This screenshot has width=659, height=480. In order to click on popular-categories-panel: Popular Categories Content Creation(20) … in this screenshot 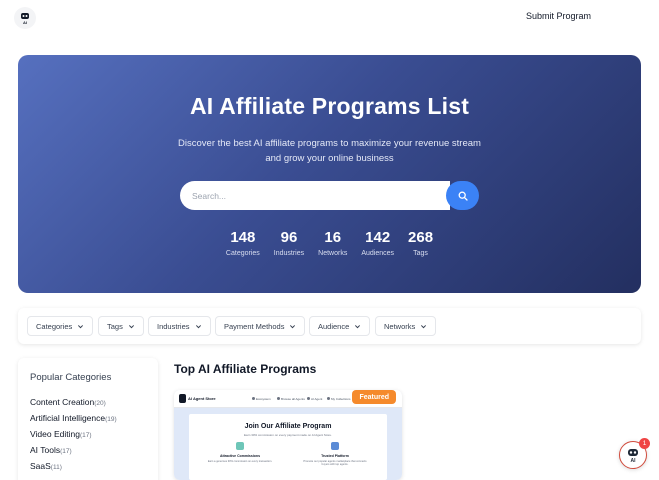, I will do `click(88, 419)`.